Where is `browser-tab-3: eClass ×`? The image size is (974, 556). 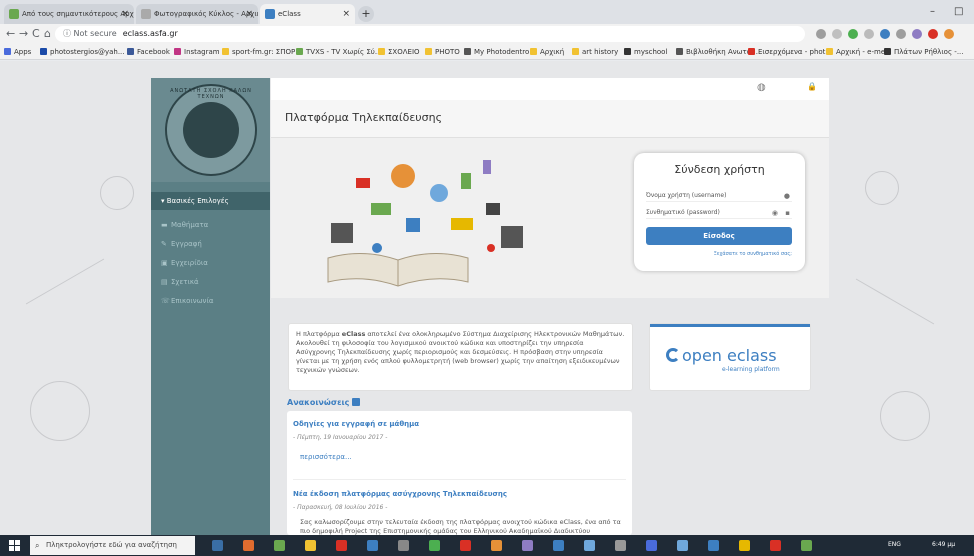 browser-tab-3: eClass × is located at coordinates (307, 14).